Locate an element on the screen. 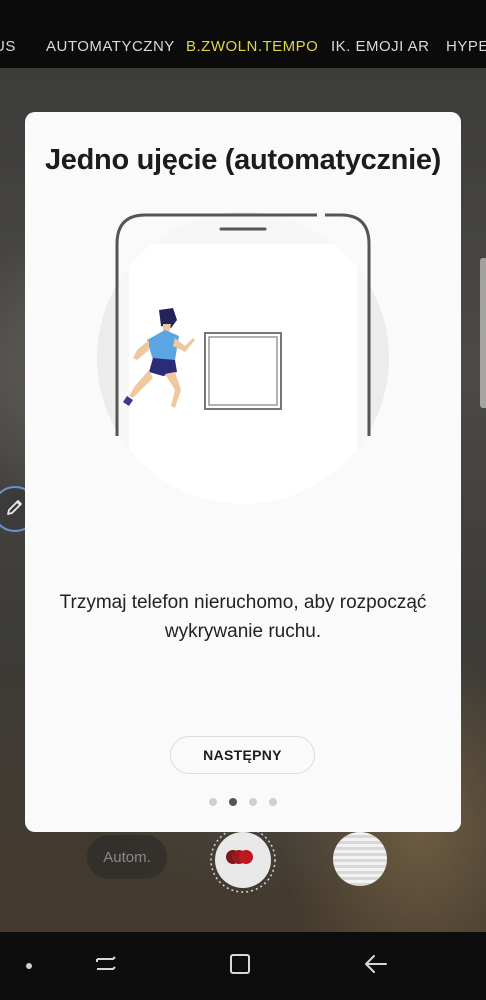  dot-icon is located at coordinates (29, 966).